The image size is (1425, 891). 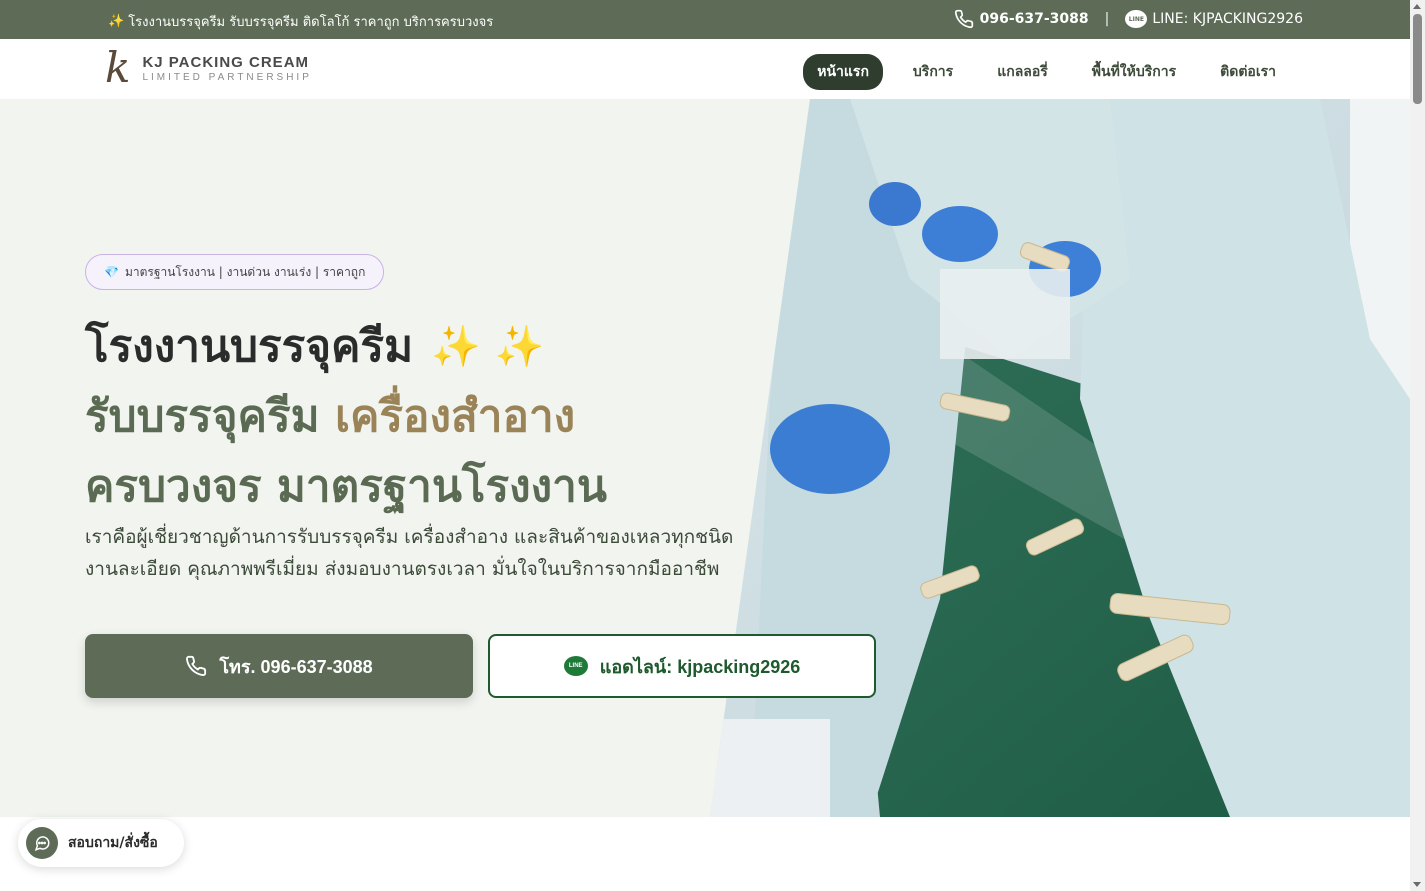 What do you see at coordinates (1417, 445) in the screenshot?
I see `page-scrollbar` at bounding box center [1417, 445].